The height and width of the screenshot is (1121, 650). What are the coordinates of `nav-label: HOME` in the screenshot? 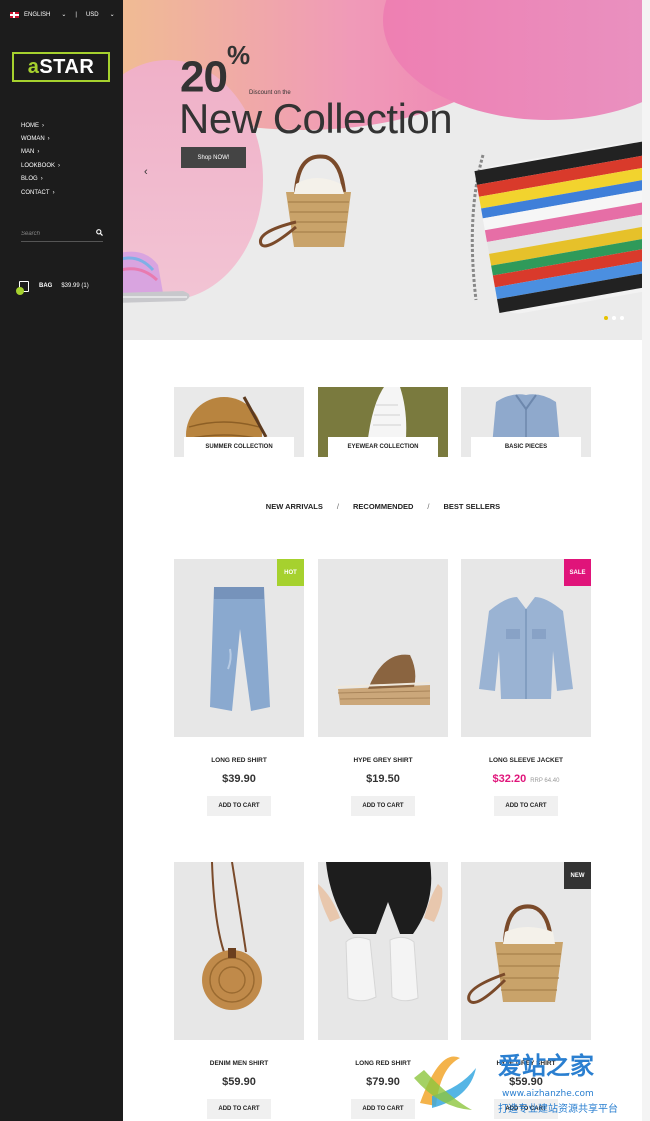 It's located at (30, 125).